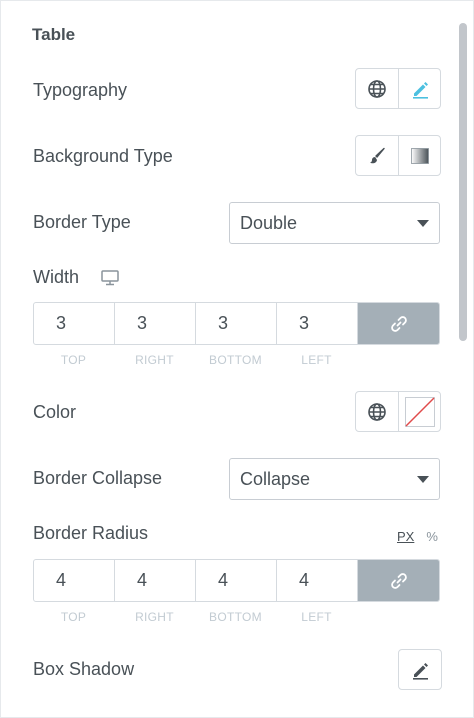  What do you see at coordinates (110, 278) in the screenshot?
I see `desktop-icon` at bounding box center [110, 278].